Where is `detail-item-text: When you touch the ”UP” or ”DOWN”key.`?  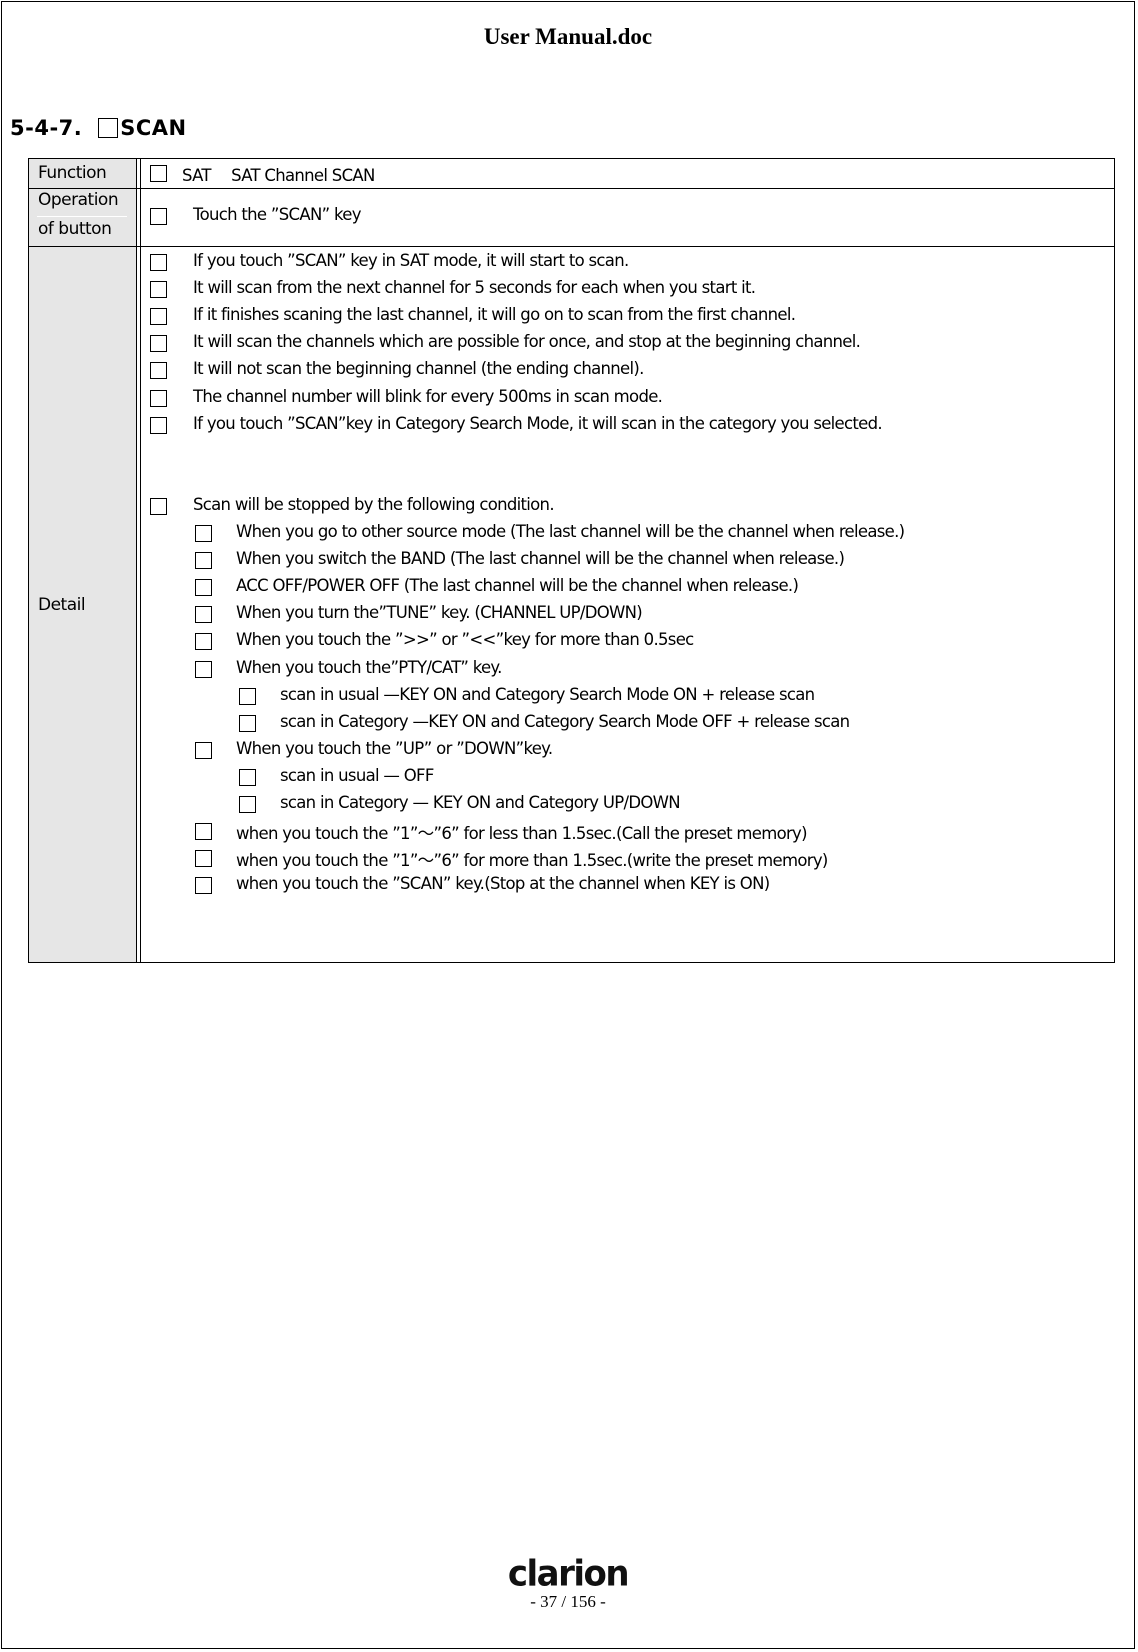 detail-item-text: When you touch the ”UP” or ”DOWN”key. is located at coordinates (394, 748).